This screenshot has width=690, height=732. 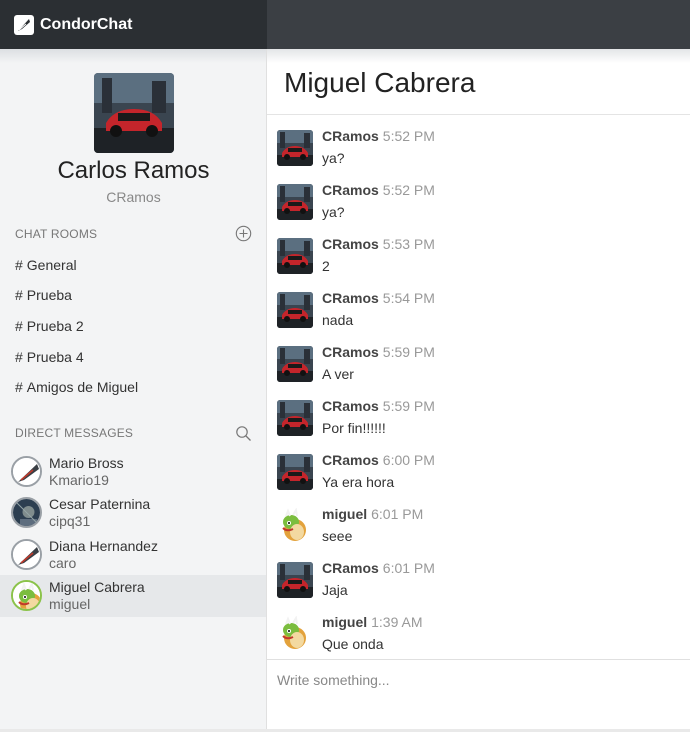 I want to click on message: CRamos 5:59 PM A ver, so click(x=477, y=369).